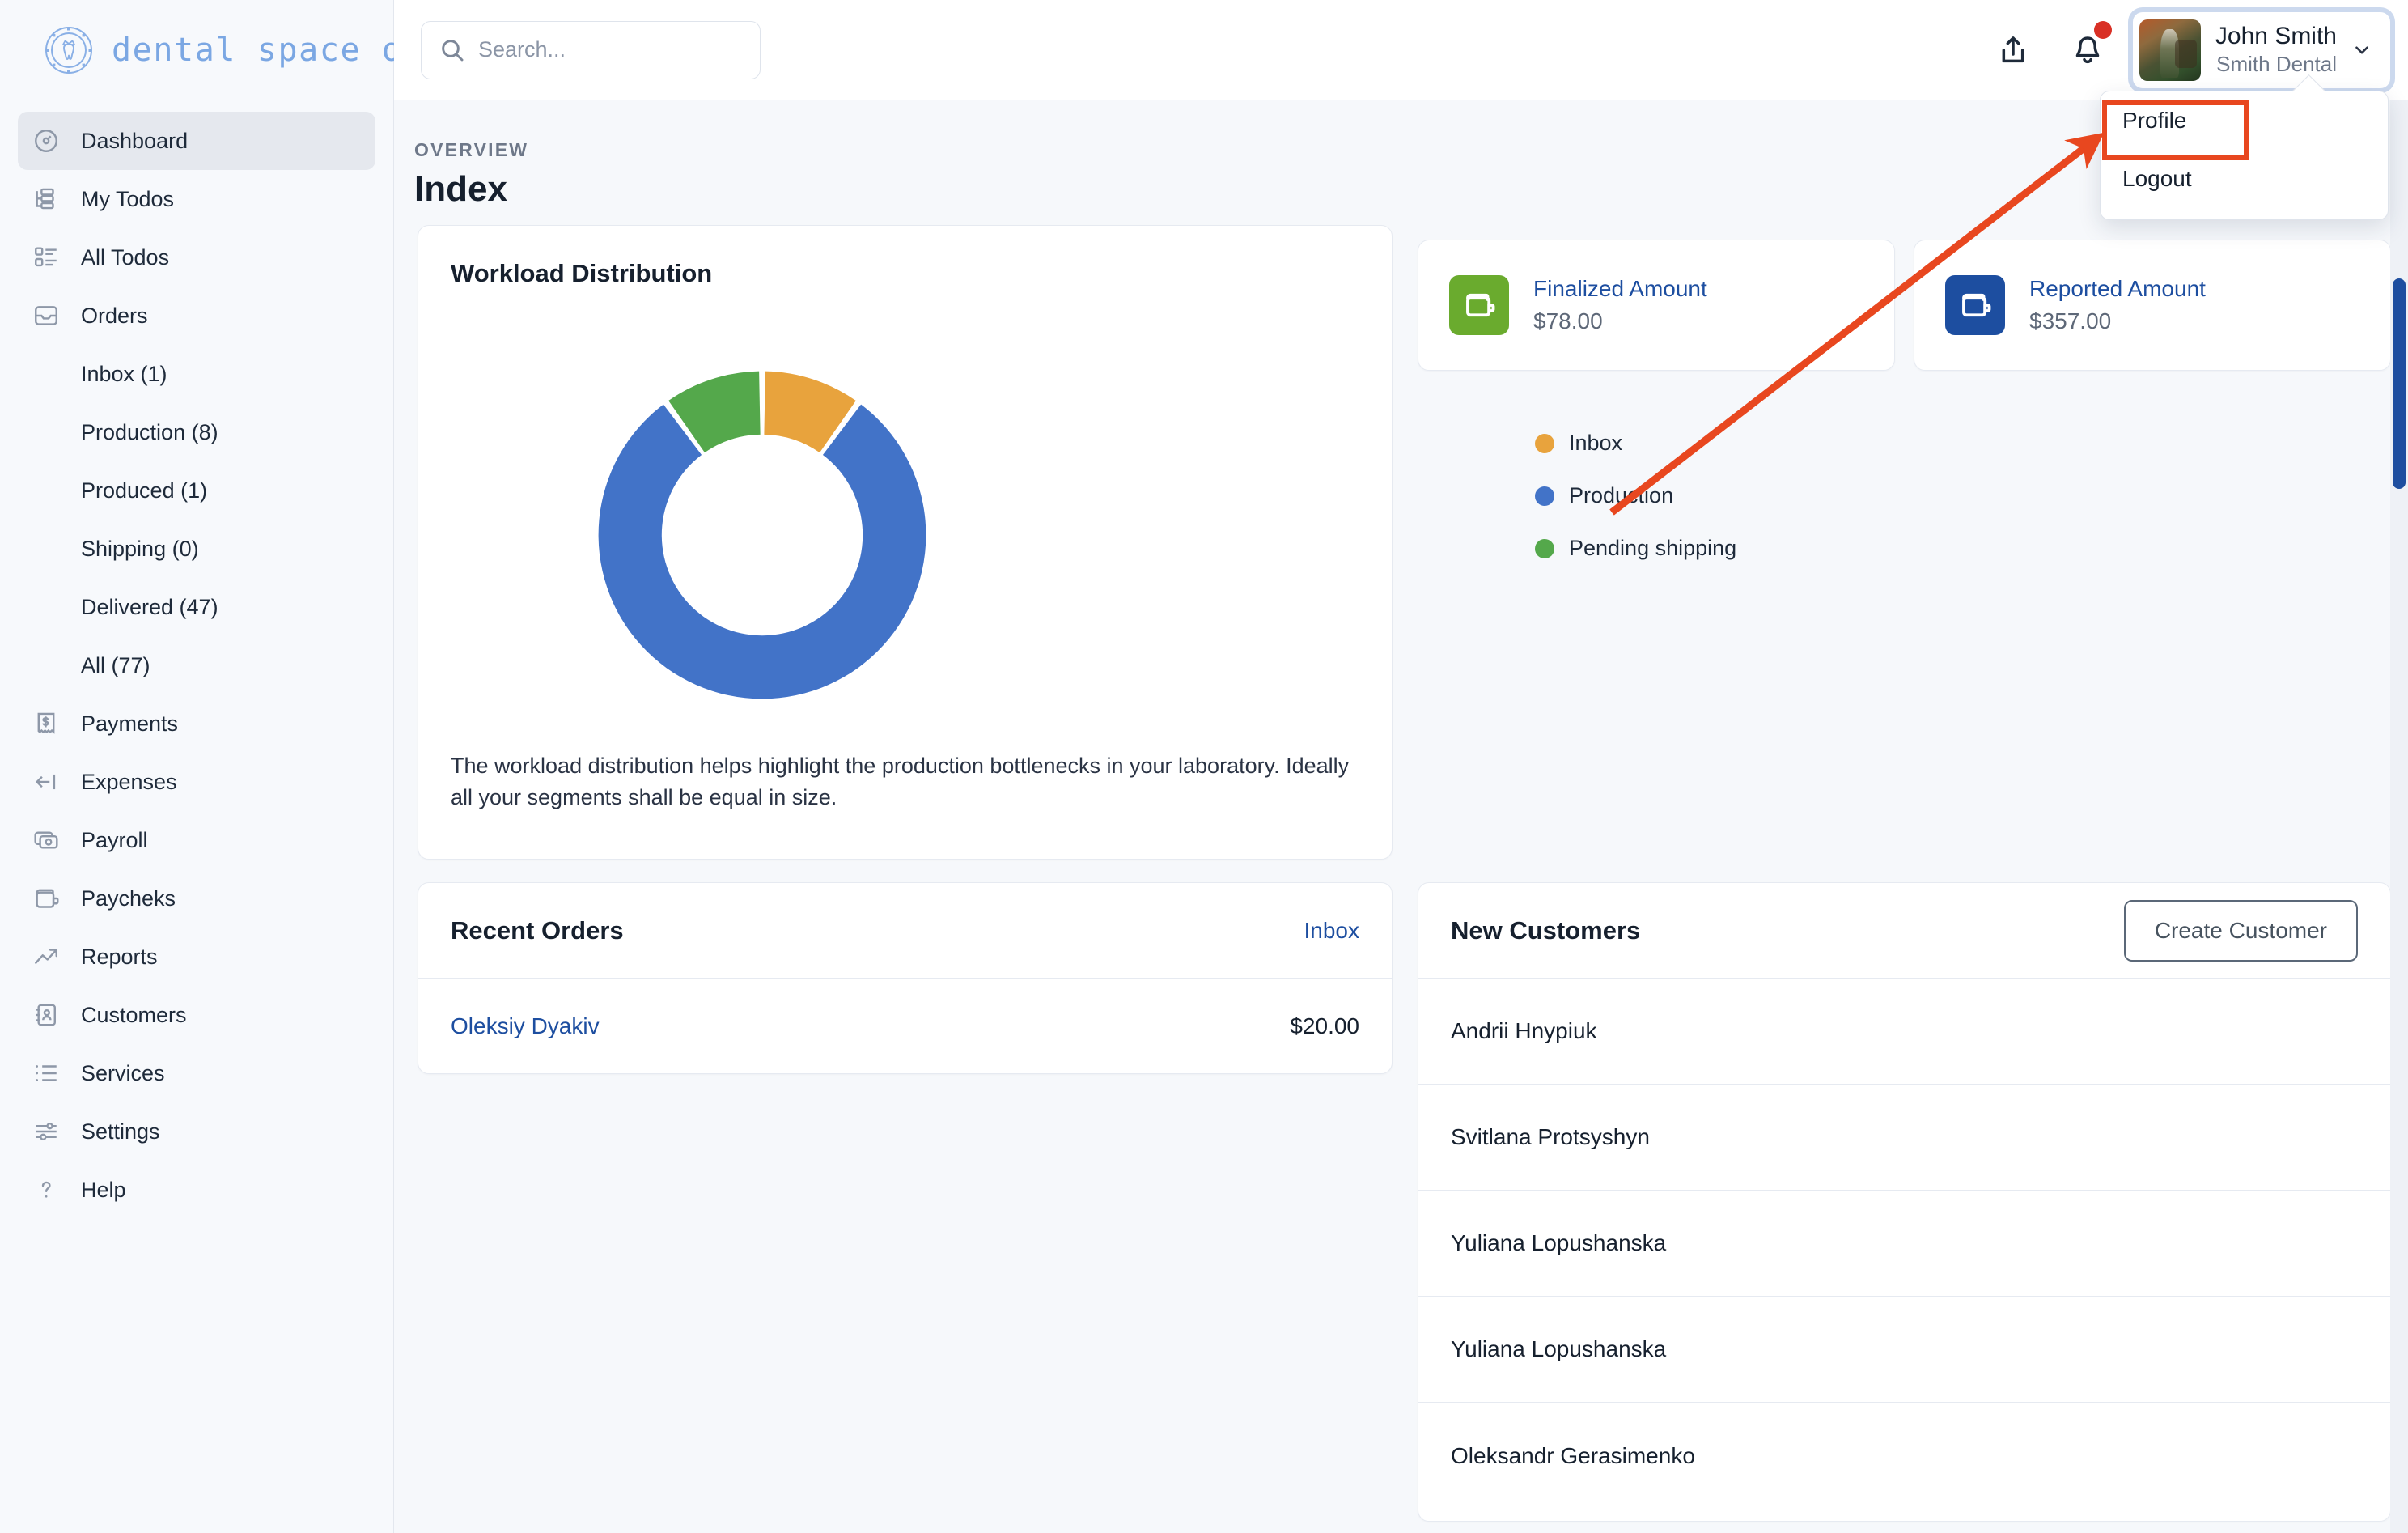 This screenshot has height=1533, width=2408. I want to click on sidebar-item-payroll: Payroll, so click(197, 840).